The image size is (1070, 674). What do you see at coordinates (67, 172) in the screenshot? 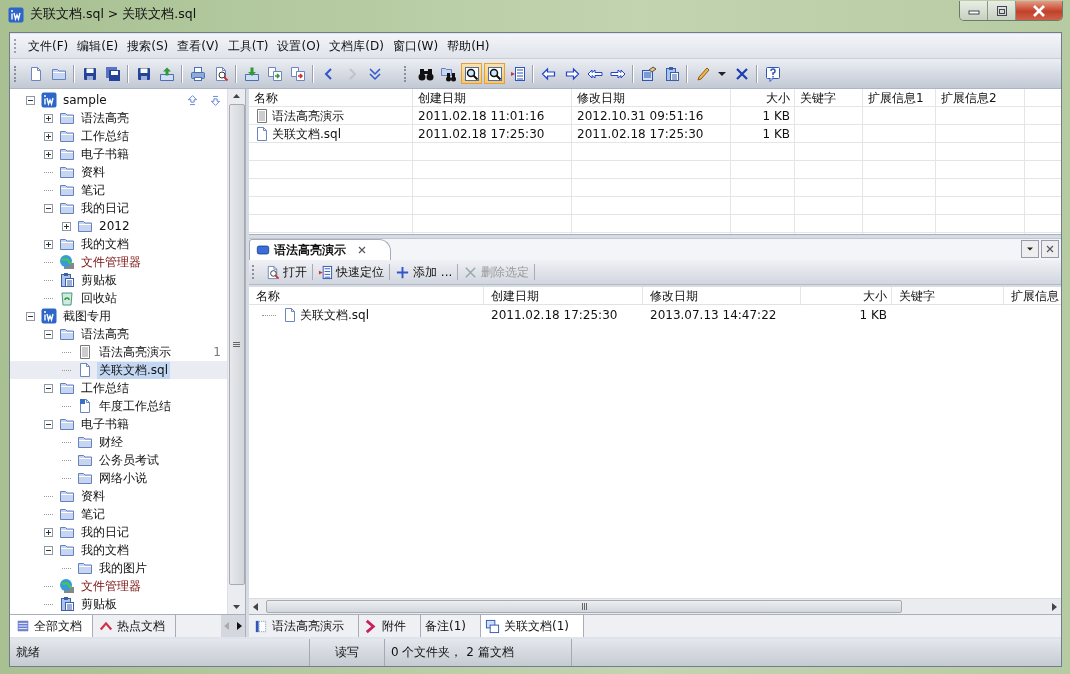
I see `folder-icon` at bounding box center [67, 172].